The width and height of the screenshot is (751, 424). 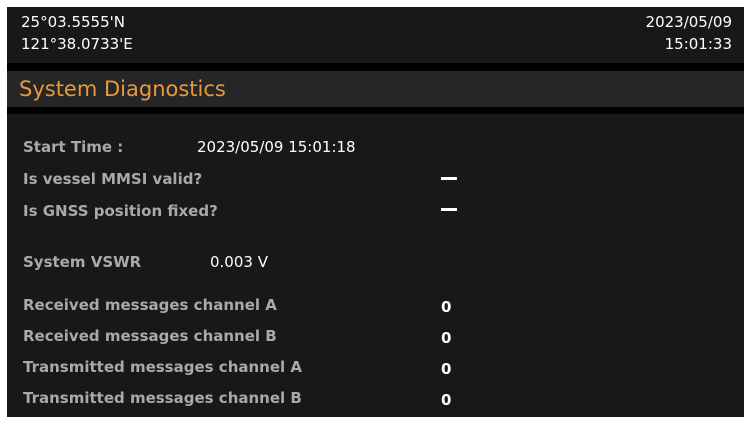 What do you see at coordinates (449, 209) in the screenshot?
I see `gnss-fixed-value` at bounding box center [449, 209].